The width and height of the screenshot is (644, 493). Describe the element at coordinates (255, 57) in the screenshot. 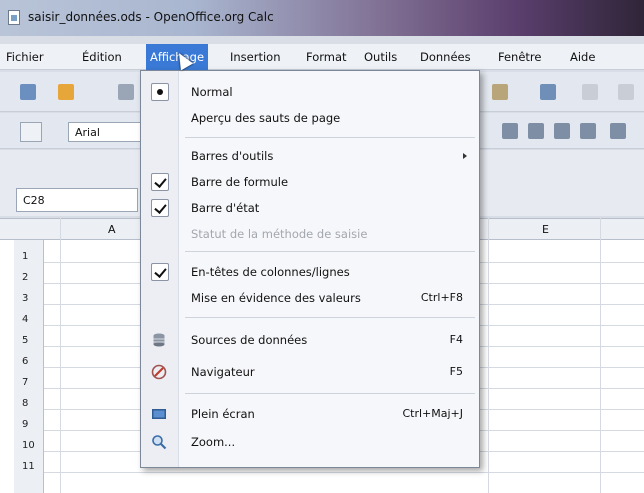

I see `menu-insertion: Insertion` at that location.